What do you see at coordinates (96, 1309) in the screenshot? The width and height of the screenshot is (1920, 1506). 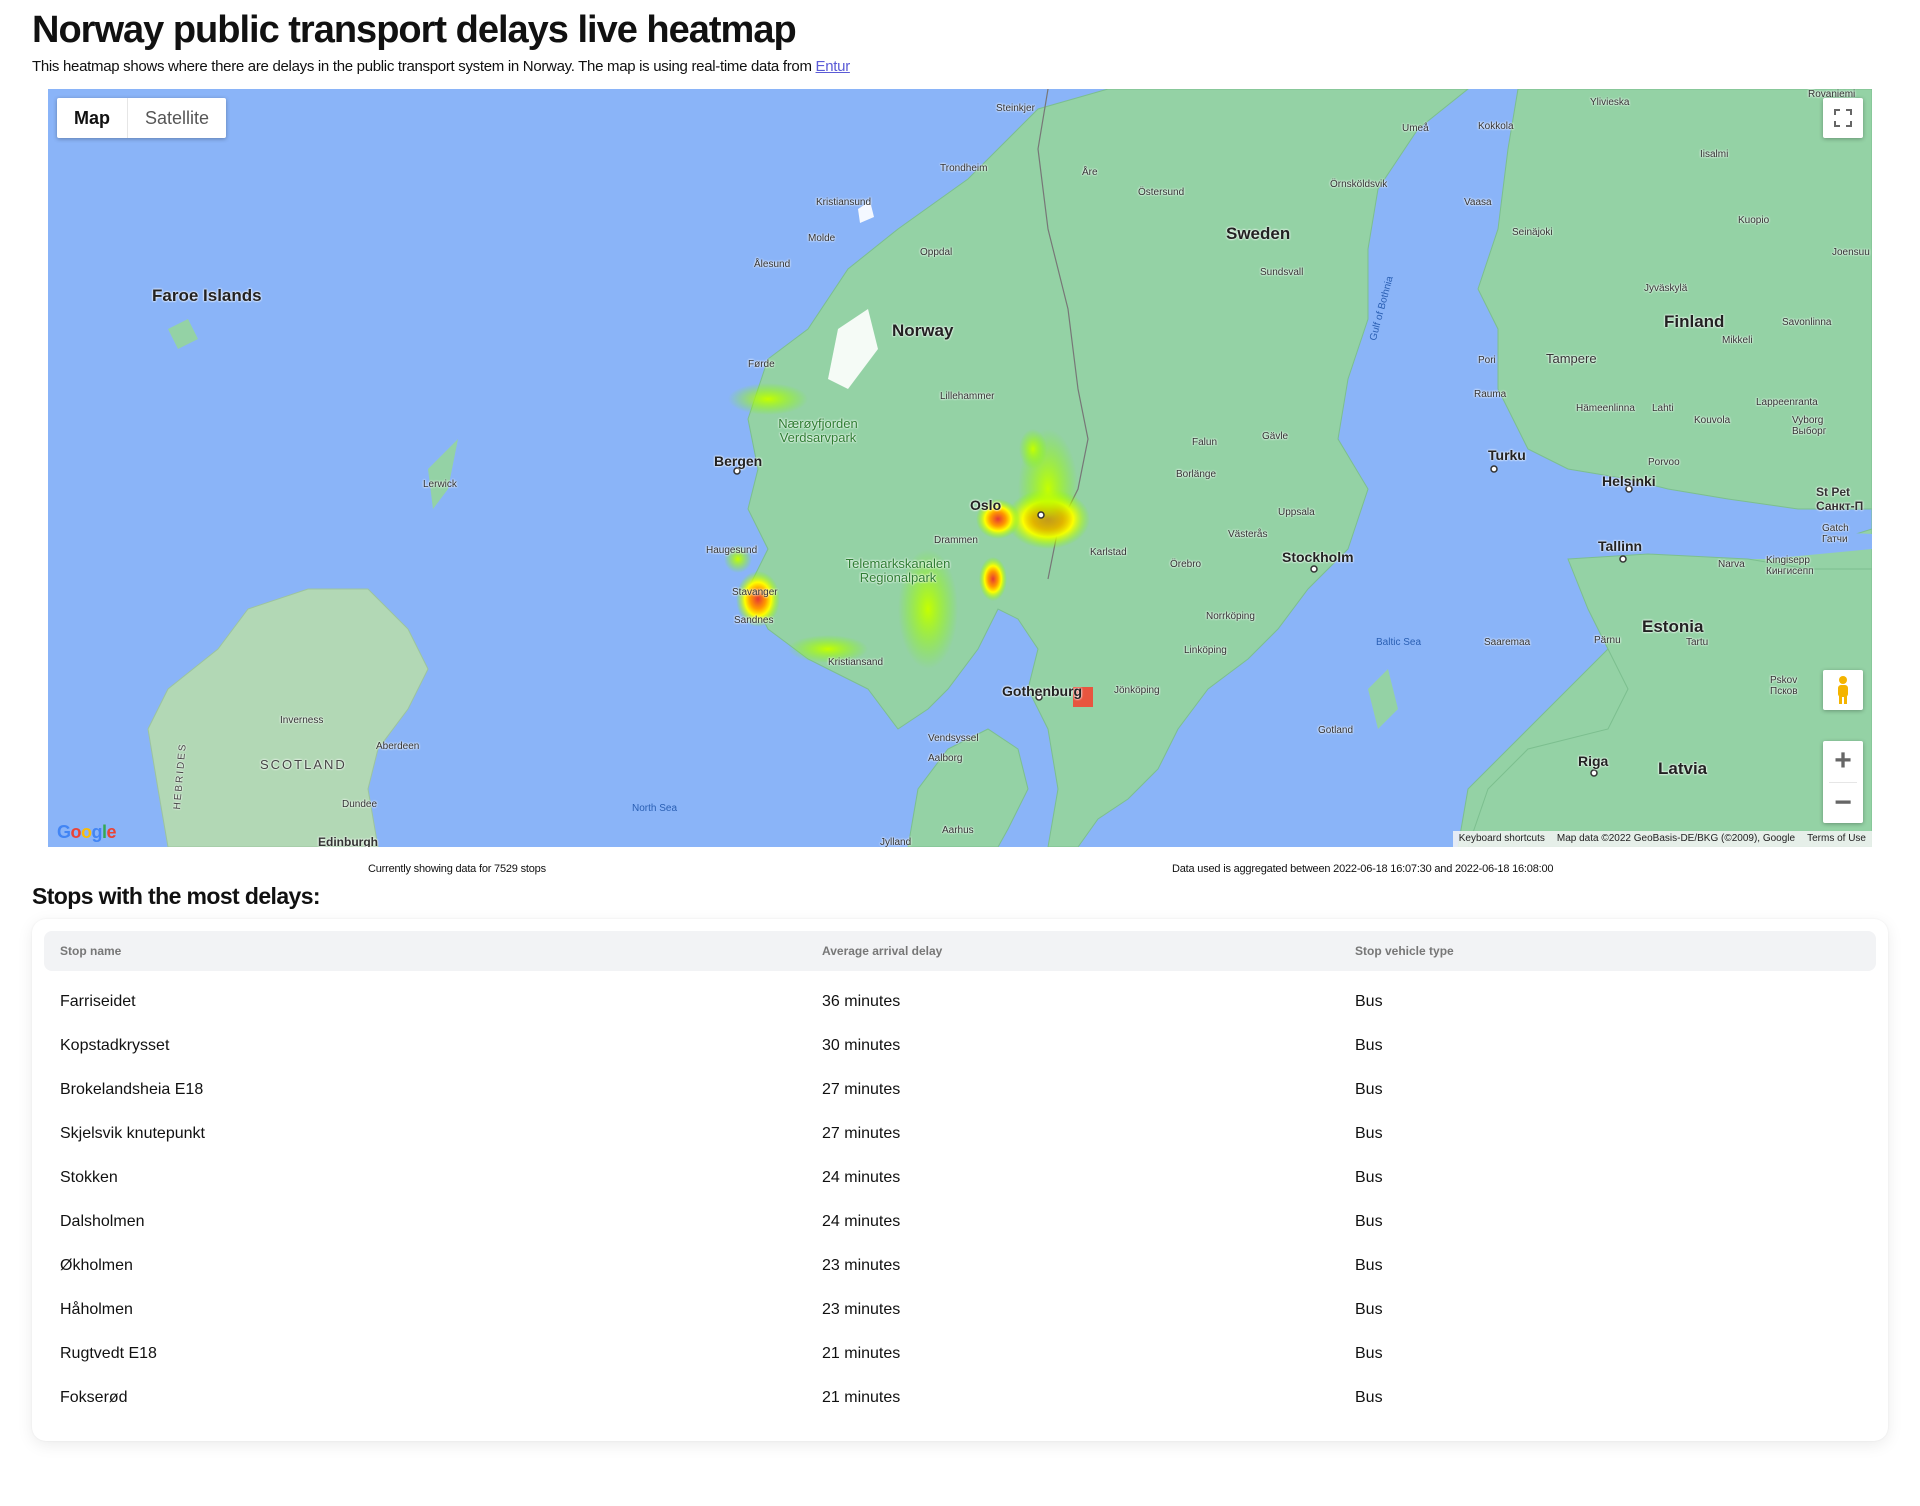 I see `stop-name-cell: Håholmen` at bounding box center [96, 1309].